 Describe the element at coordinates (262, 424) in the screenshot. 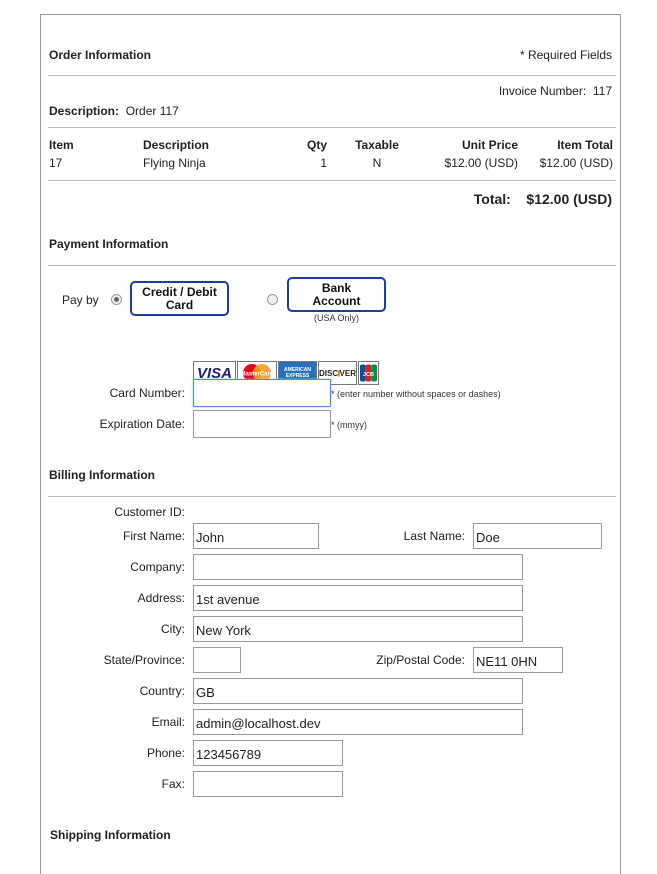

I see `expiration-date-input` at that location.